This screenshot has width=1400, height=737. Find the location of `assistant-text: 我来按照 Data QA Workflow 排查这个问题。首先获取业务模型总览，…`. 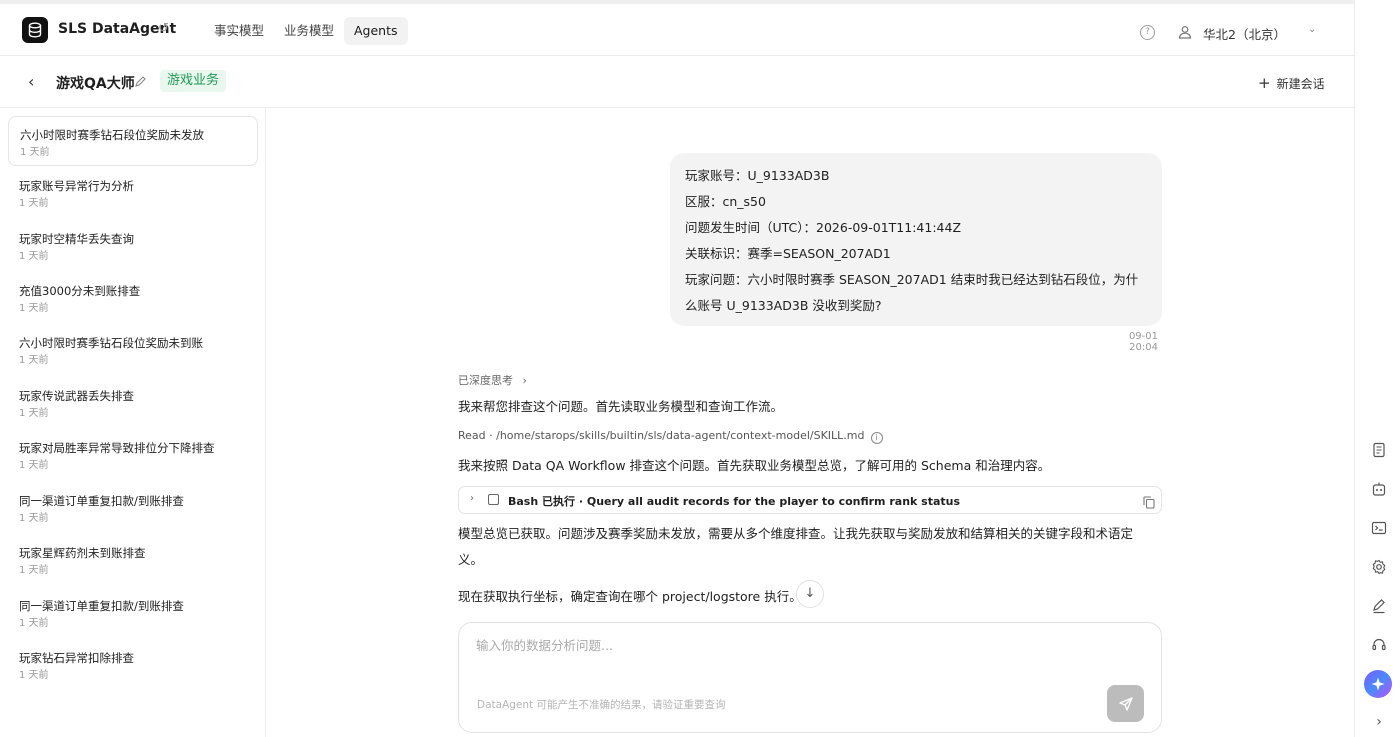

assistant-text: 我来按照 Data QA Workflow 排查这个问题。首先获取业务模型总览，… is located at coordinates (754, 465).